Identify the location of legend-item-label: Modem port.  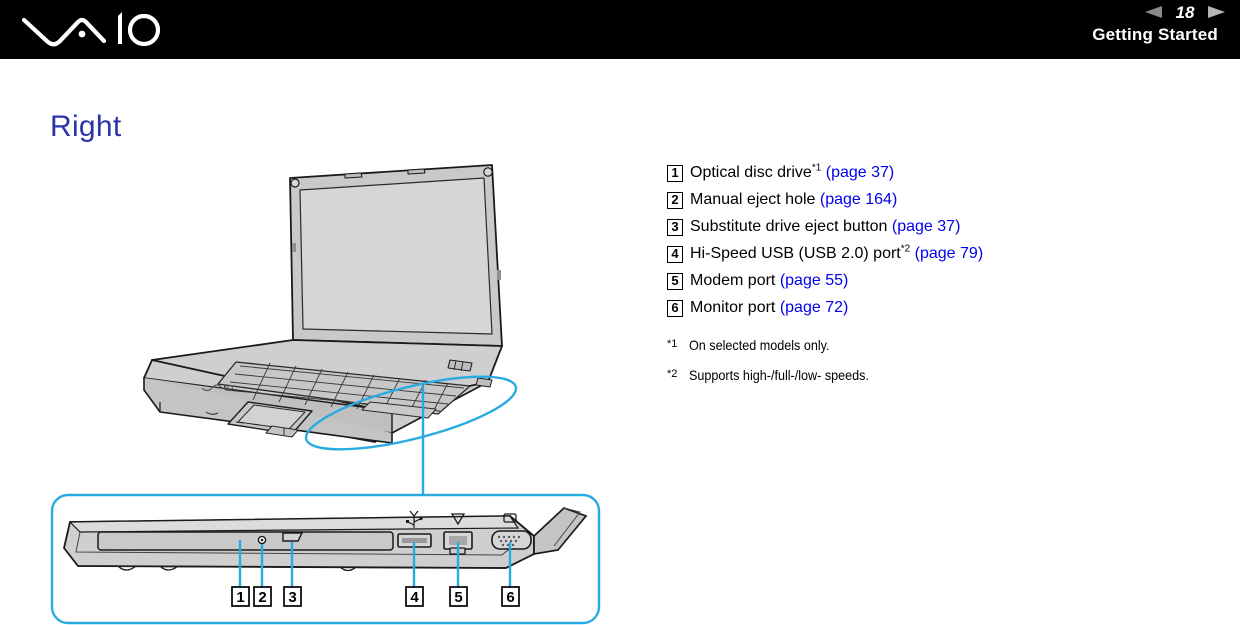
(733, 280).